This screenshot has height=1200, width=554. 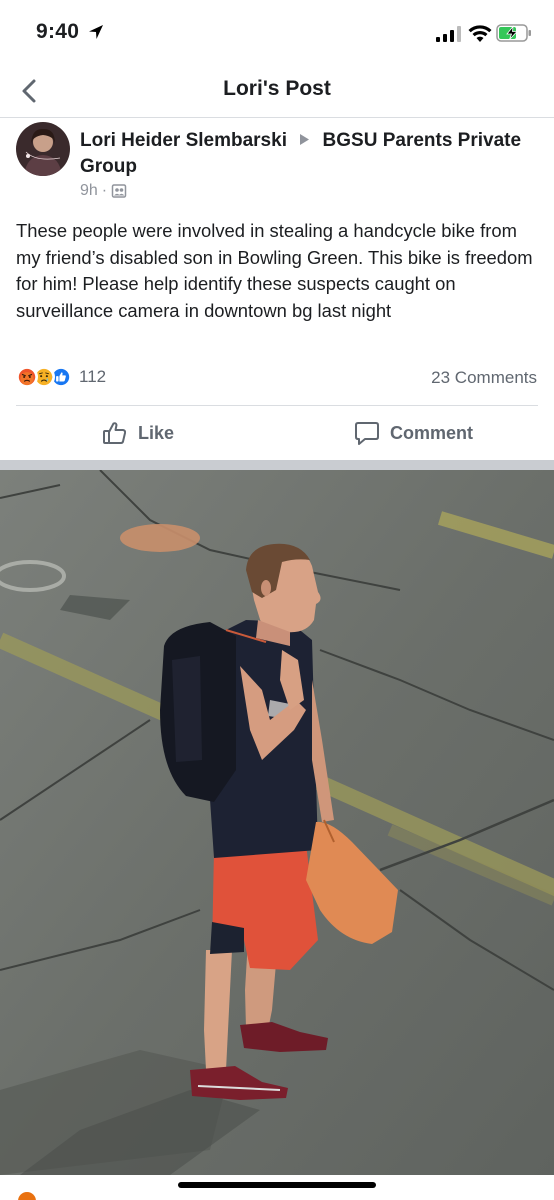 What do you see at coordinates (448, 34) in the screenshot?
I see `cellular-signal-icon` at bounding box center [448, 34].